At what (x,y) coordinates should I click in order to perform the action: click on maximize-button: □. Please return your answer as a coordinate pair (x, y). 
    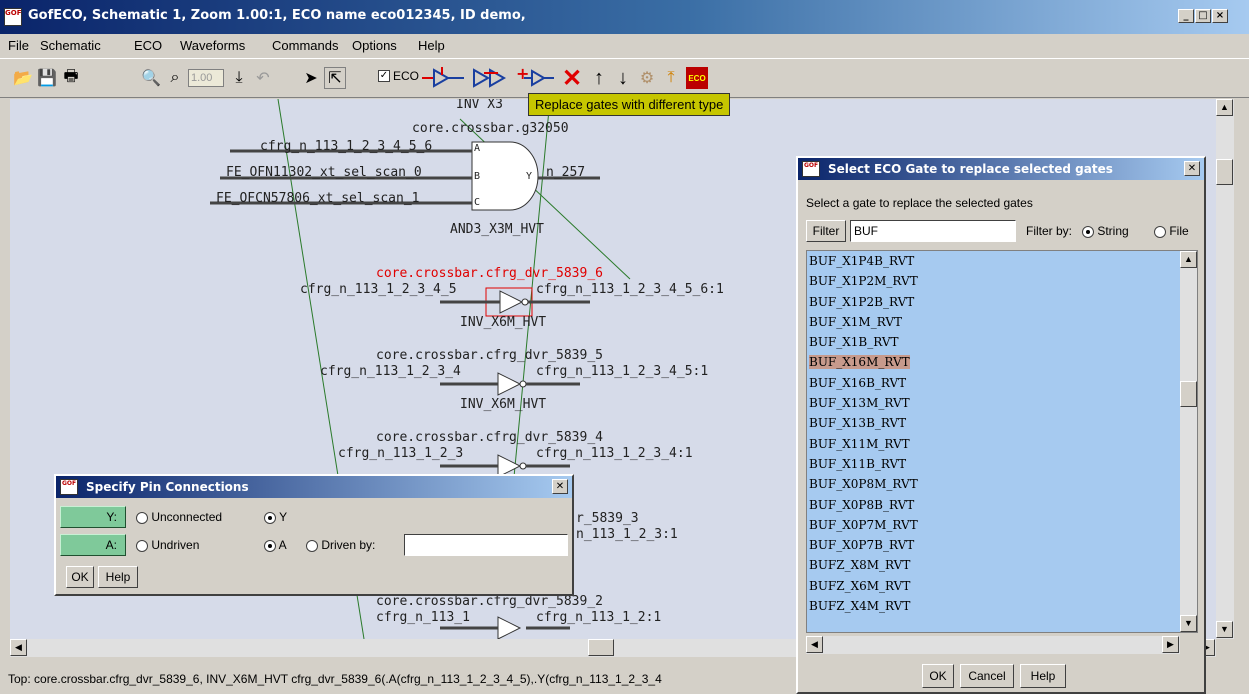
    Looking at the image, I should click on (1203, 16).